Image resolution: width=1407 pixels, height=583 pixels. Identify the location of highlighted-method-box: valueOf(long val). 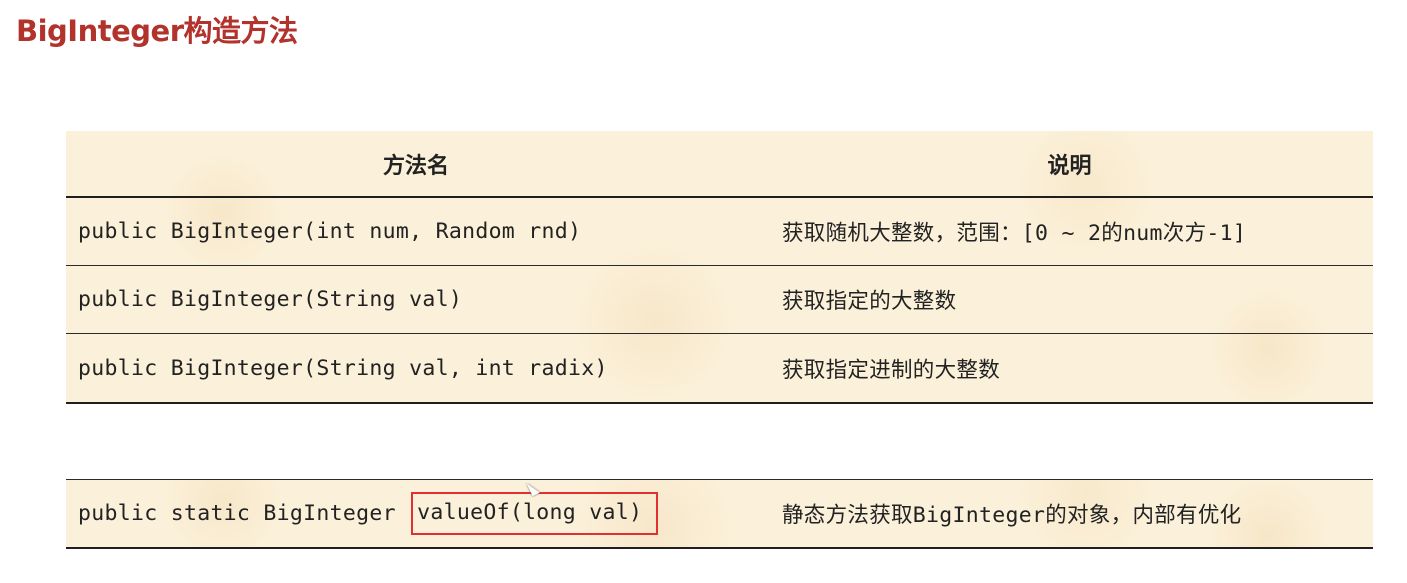
(535, 513).